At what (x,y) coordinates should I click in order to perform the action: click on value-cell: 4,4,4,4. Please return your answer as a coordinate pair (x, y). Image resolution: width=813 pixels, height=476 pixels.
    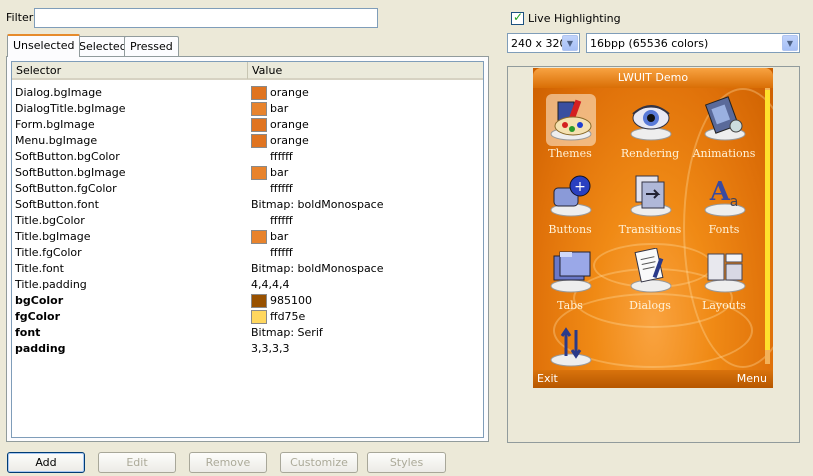
    Looking at the image, I should click on (270, 284).